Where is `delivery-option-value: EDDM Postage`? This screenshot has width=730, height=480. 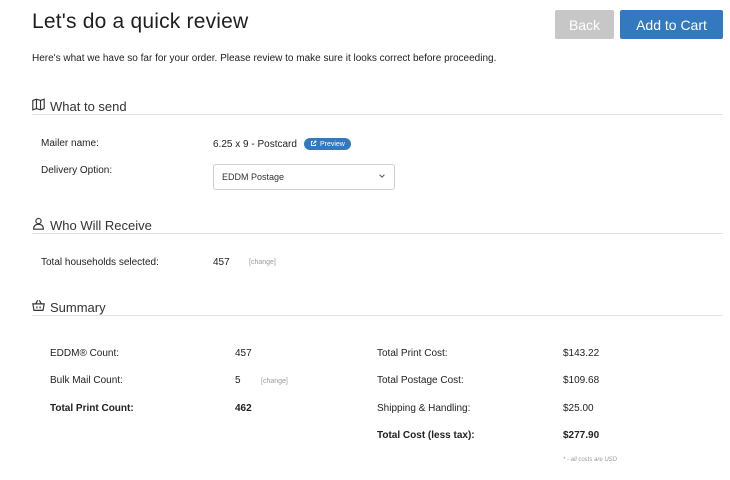 delivery-option-value: EDDM Postage is located at coordinates (253, 177).